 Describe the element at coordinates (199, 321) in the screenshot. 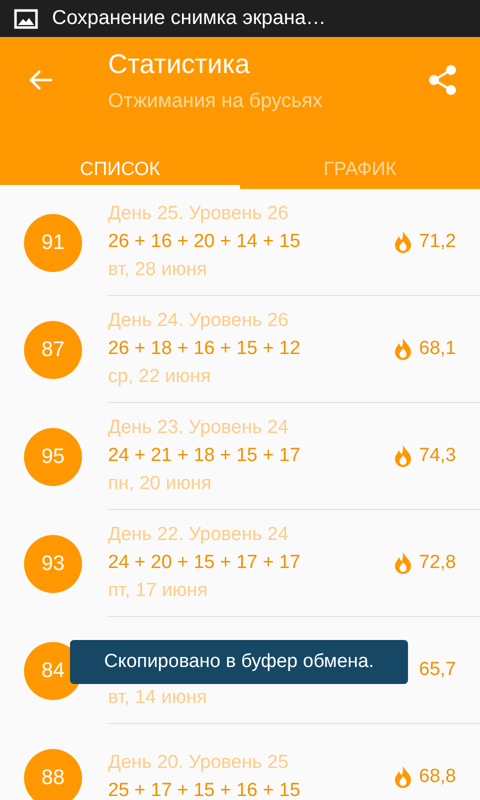

I see `day-level-text: День 24. Уровень 26` at that location.